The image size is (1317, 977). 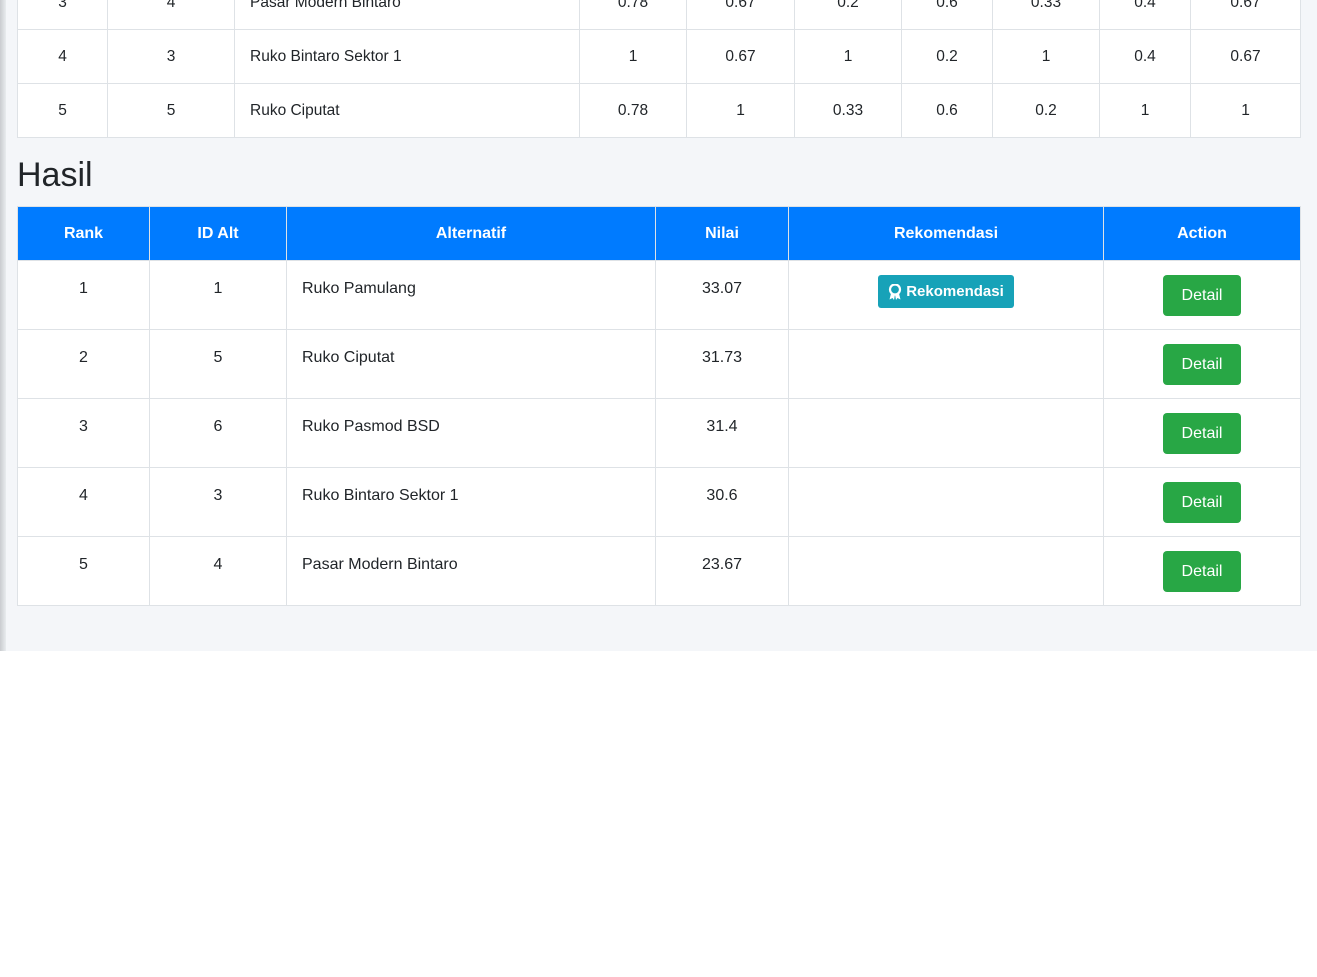 What do you see at coordinates (380, 564) in the screenshot?
I see `alternatif-text: Pasar Modern Bintaro` at bounding box center [380, 564].